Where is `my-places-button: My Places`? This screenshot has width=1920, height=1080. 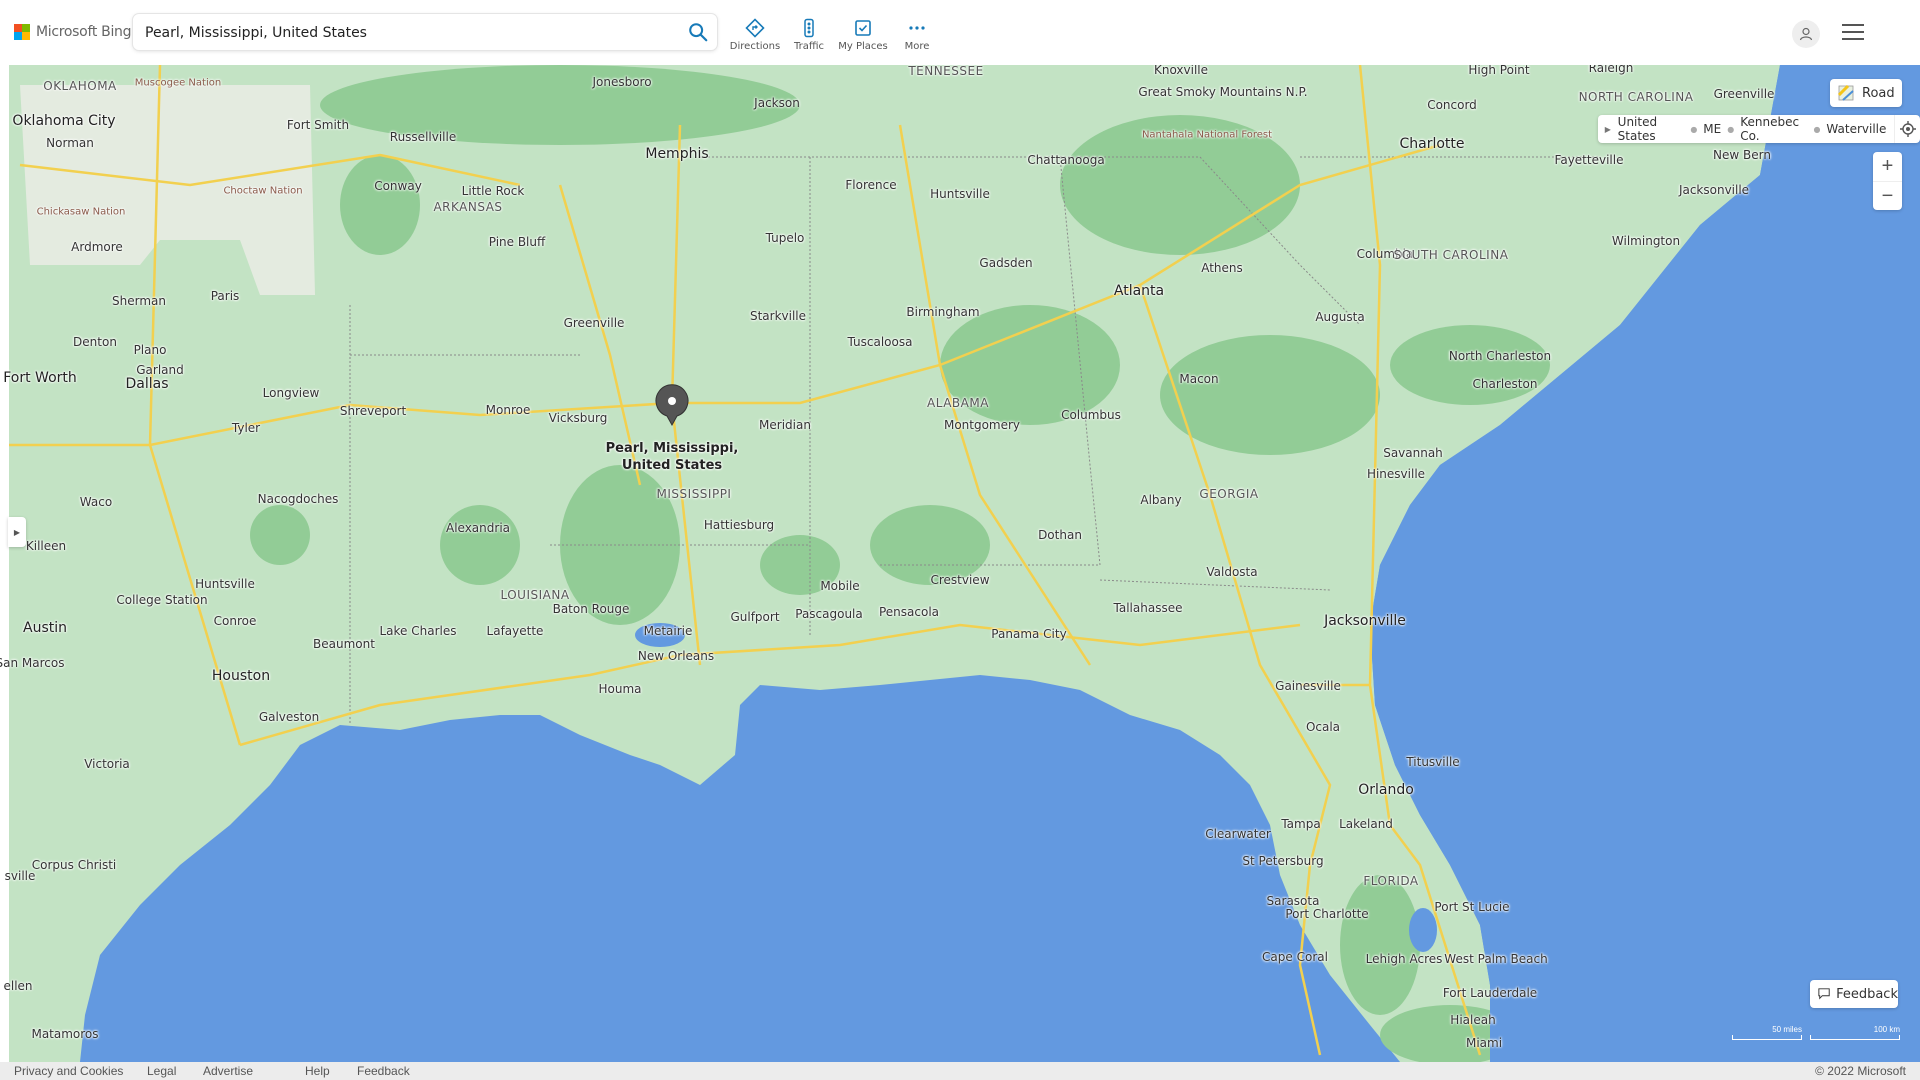
my-places-button: My Places is located at coordinates (863, 35).